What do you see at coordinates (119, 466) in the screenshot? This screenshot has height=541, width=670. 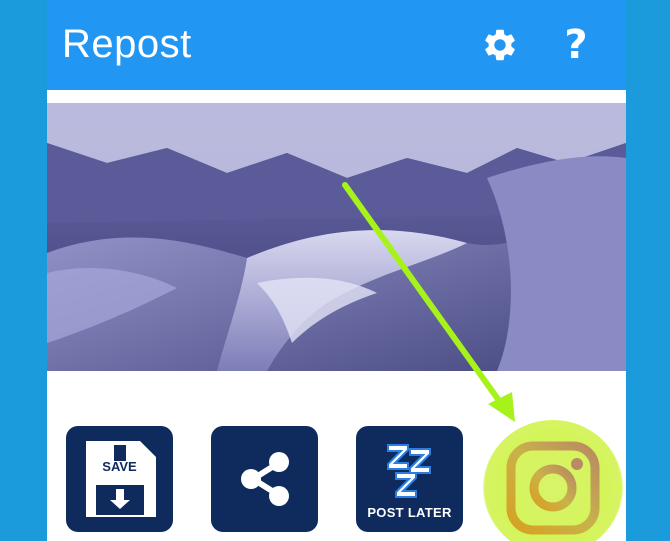 I see `save-label: SAVE` at bounding box center [119, 466].